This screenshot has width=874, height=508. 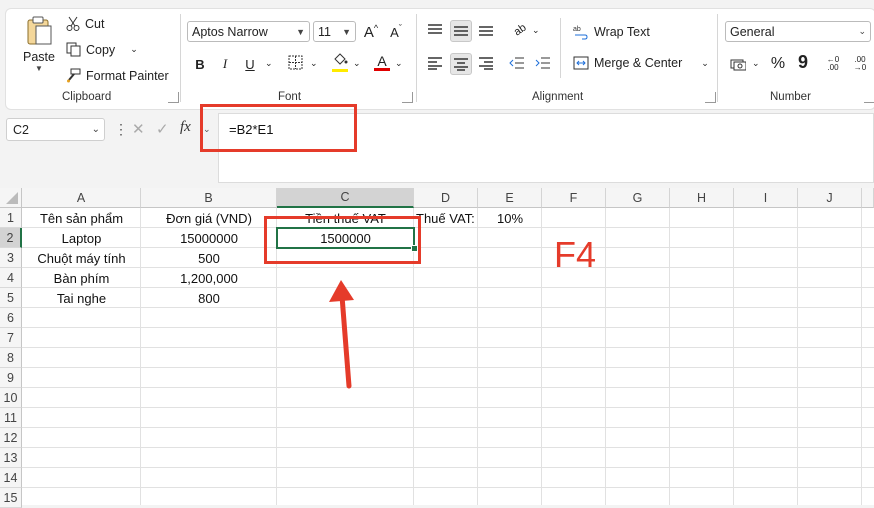 What do you see at coordinates (575, 254) in the screenshot?
I see `f4-key-annotation: F4` at bounding box center [575, 254].